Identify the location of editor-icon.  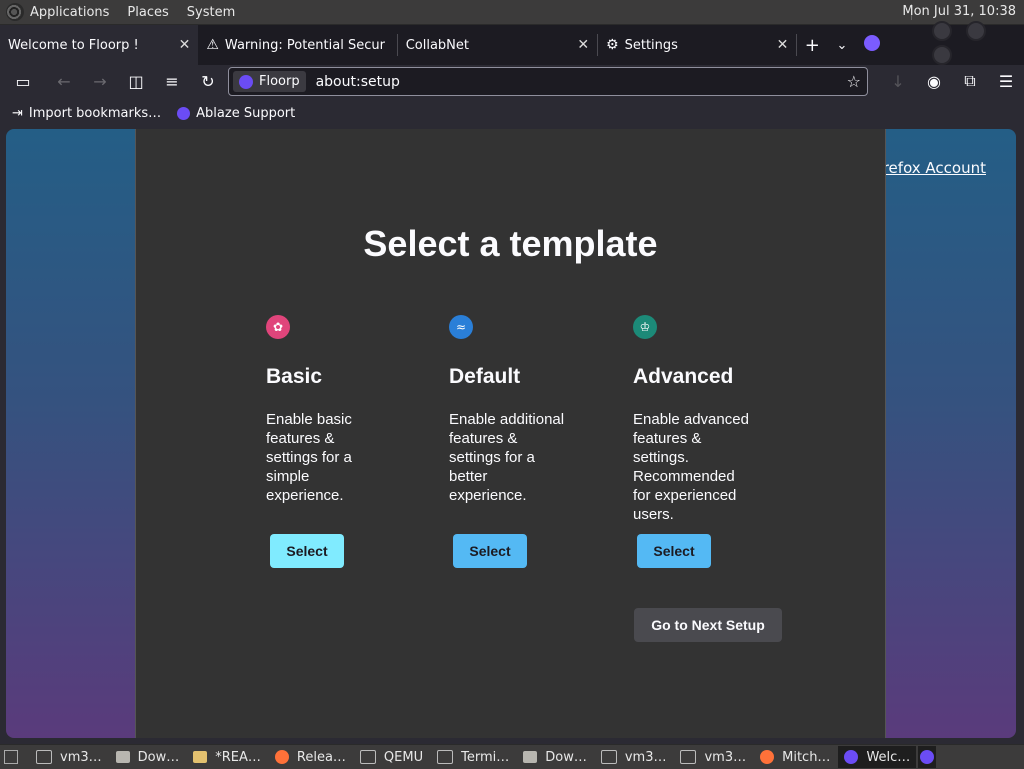
(200, 757).